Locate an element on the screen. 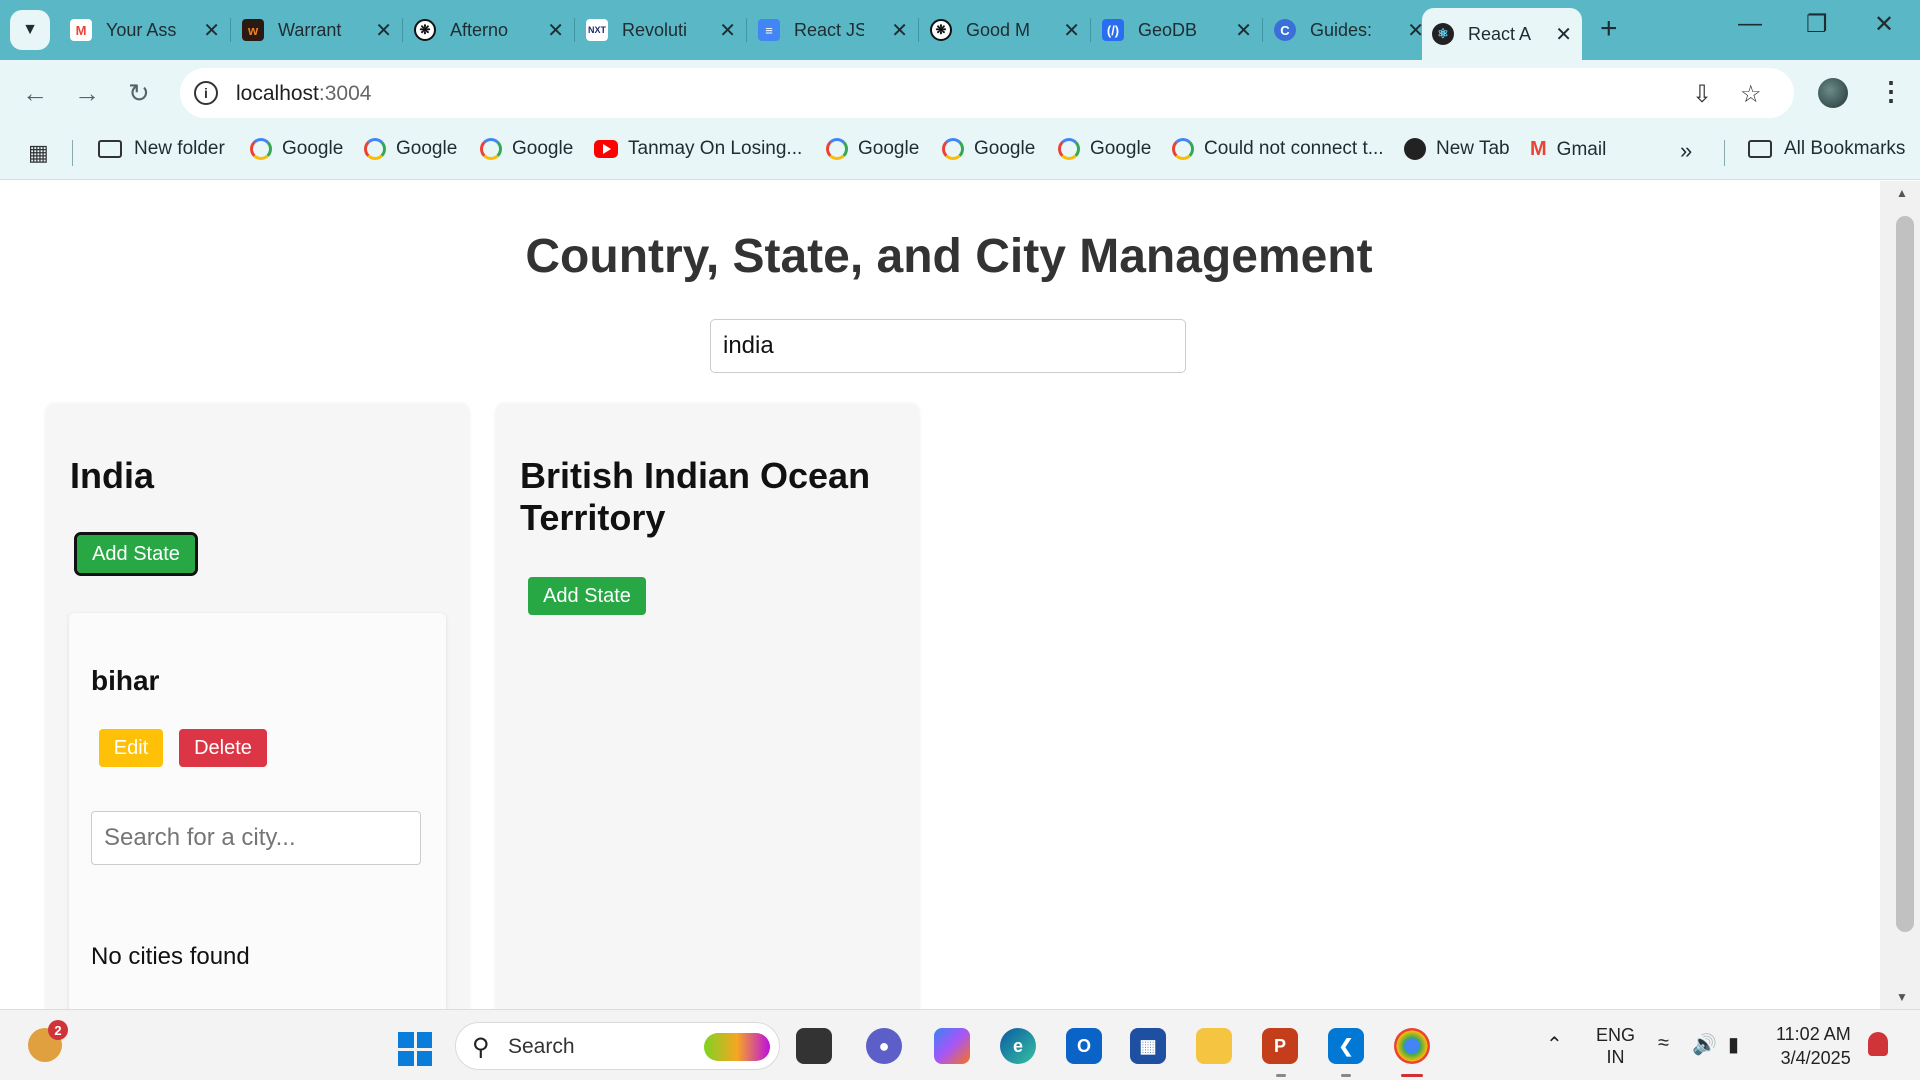  powerpoint-icon: P is located at coordinates (1280, 1046).